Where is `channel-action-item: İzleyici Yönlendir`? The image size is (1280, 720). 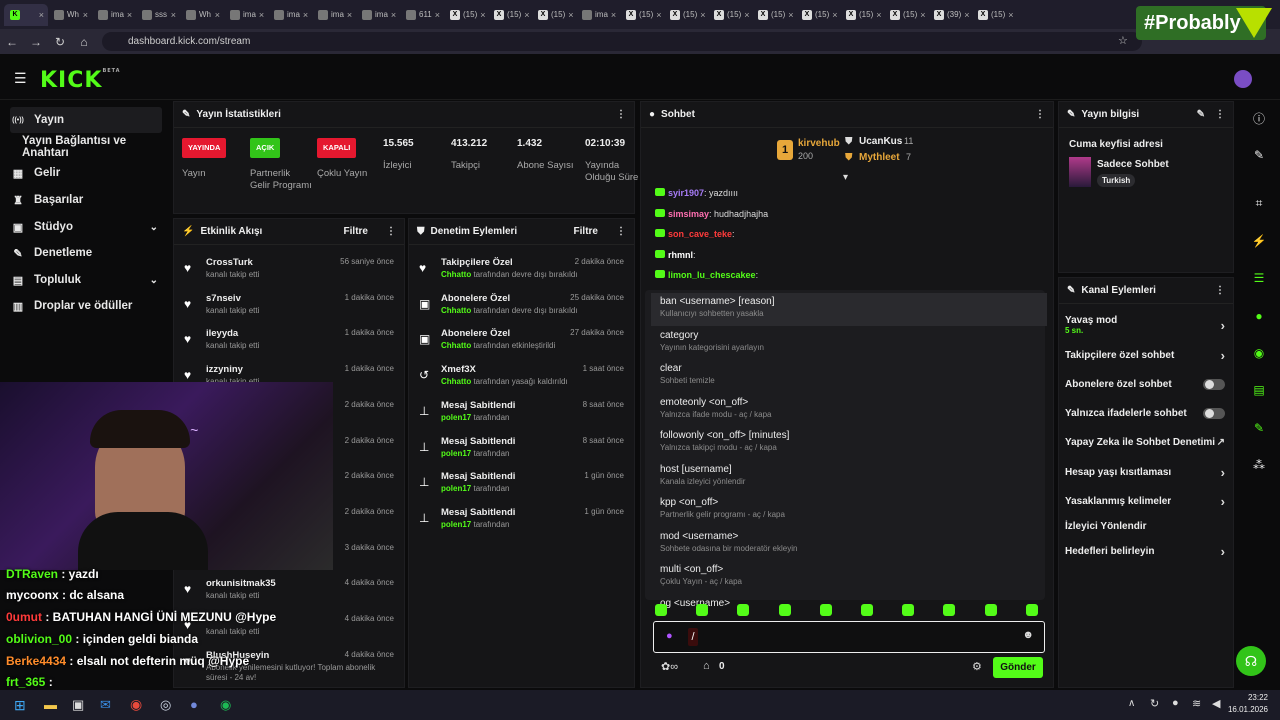
channel-action-item: İzleyici Yönlendir is located at coordinates (1147, 526).